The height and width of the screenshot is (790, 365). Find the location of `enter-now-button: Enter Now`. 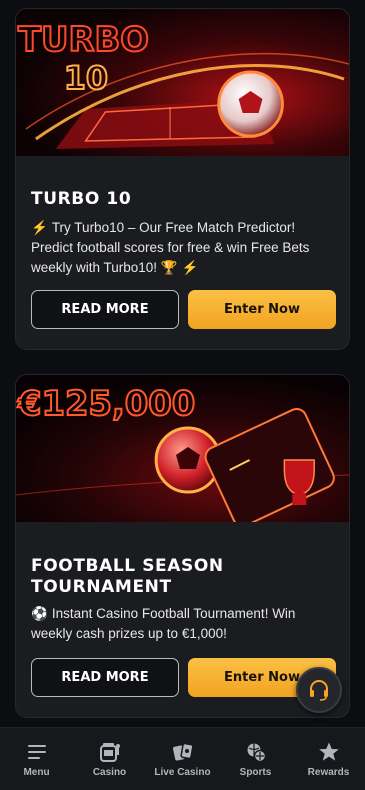

enter-now-button: Enter Now is located at coordinates (262, 309).